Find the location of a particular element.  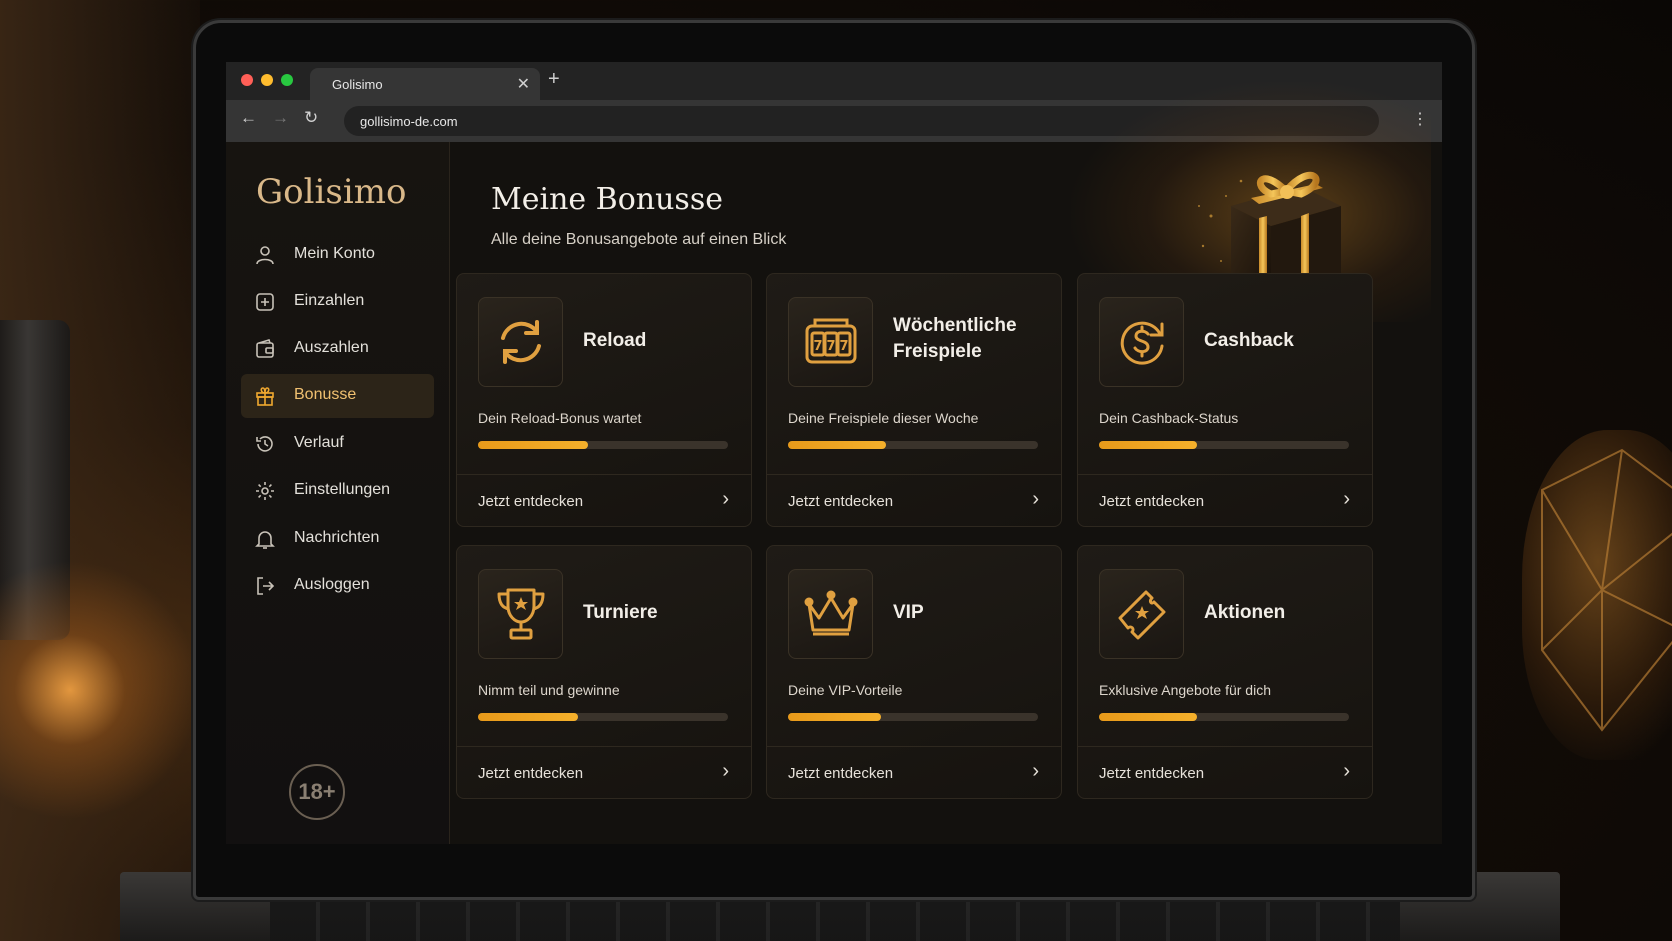

gift-box-icon is located at coordinates (1269, 227).